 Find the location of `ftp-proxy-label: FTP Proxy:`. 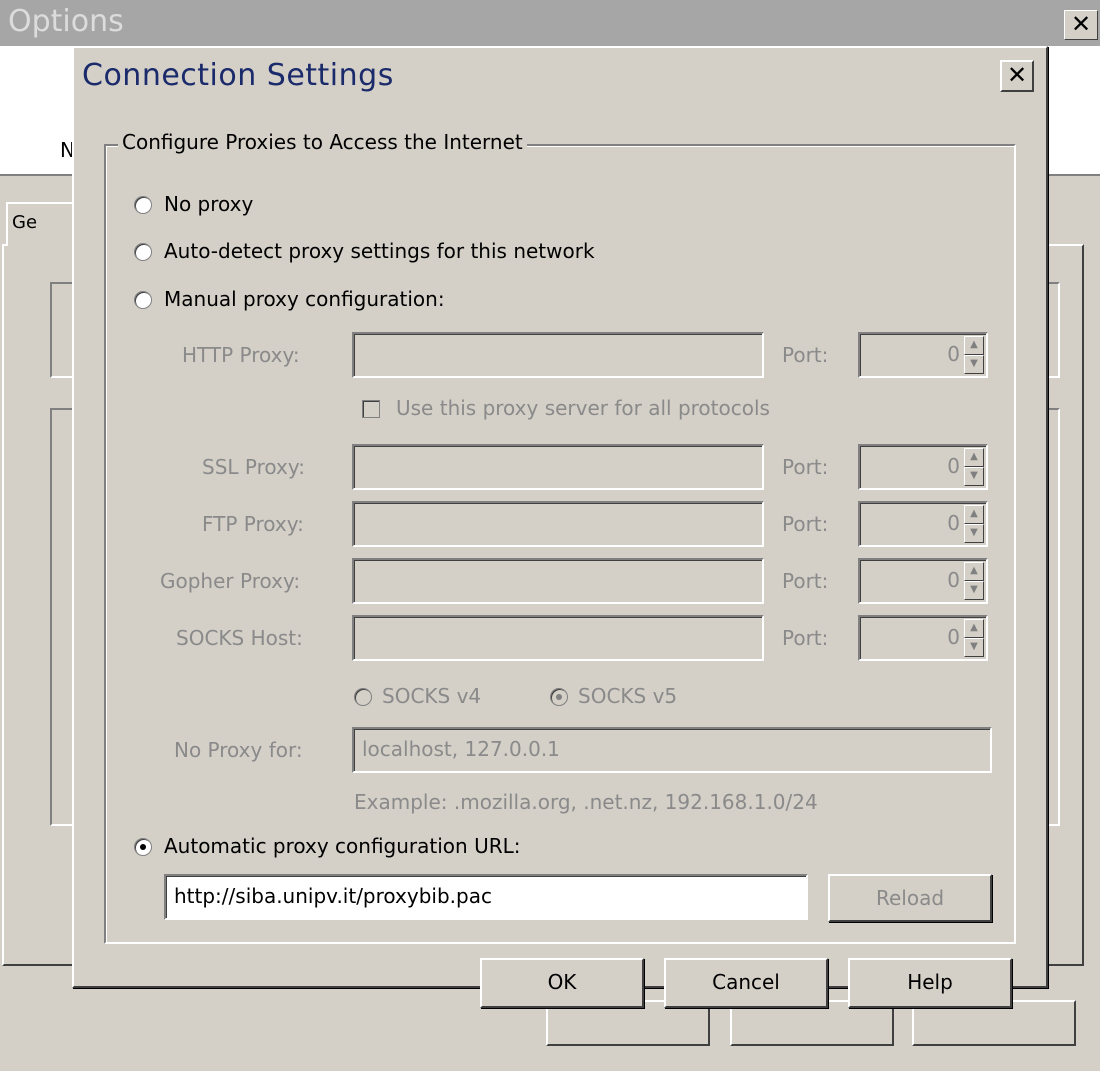

ftp-proxy-label: FTP Proxy: is located at coordinates (253, 524).